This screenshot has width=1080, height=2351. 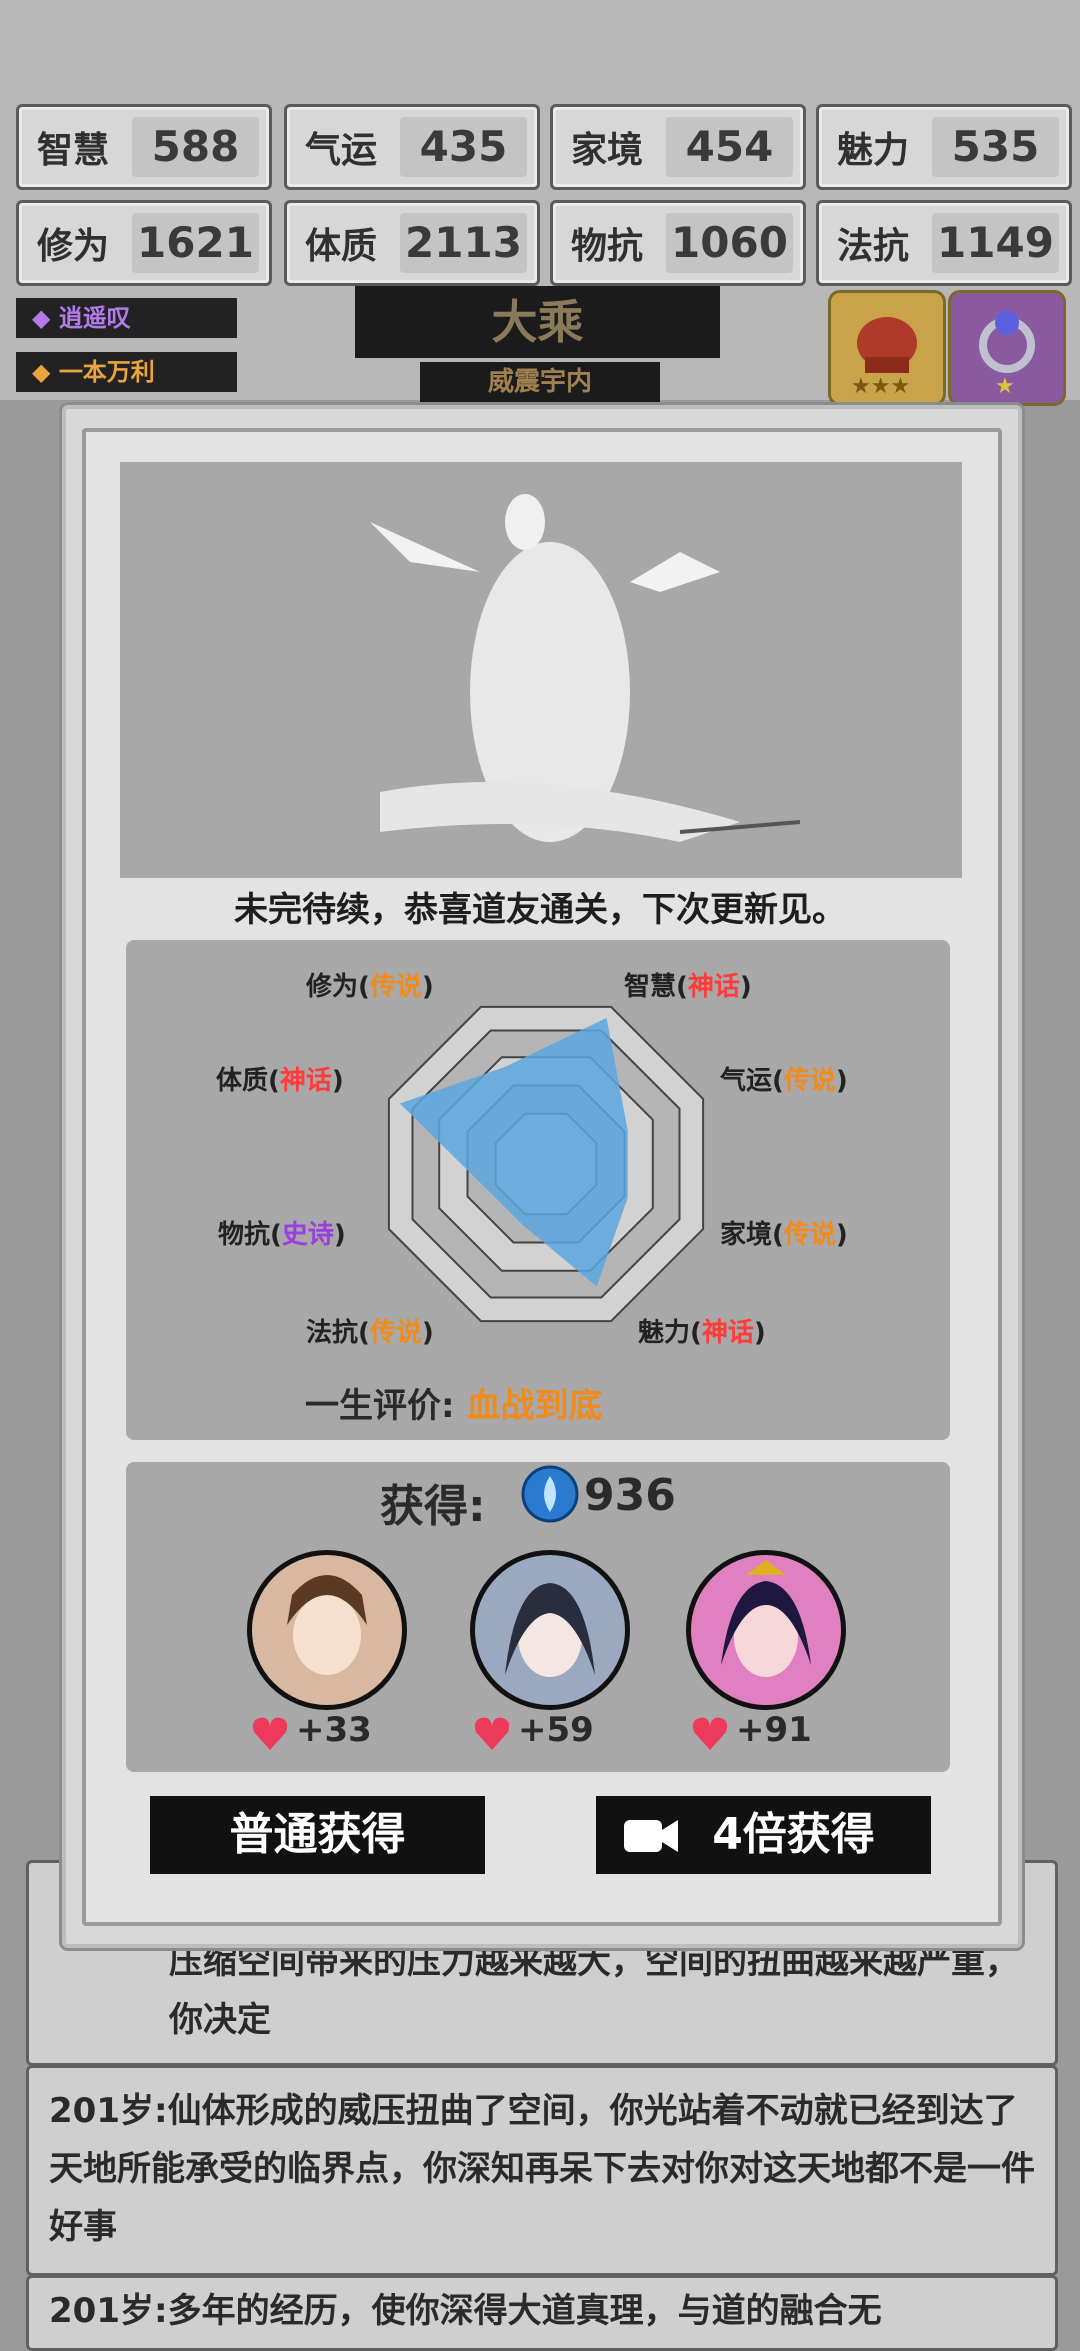 What do you see at coordinates (73, 246) in the screenshot?
I see `stat-label: 修为` at bounding box center [73, 246].